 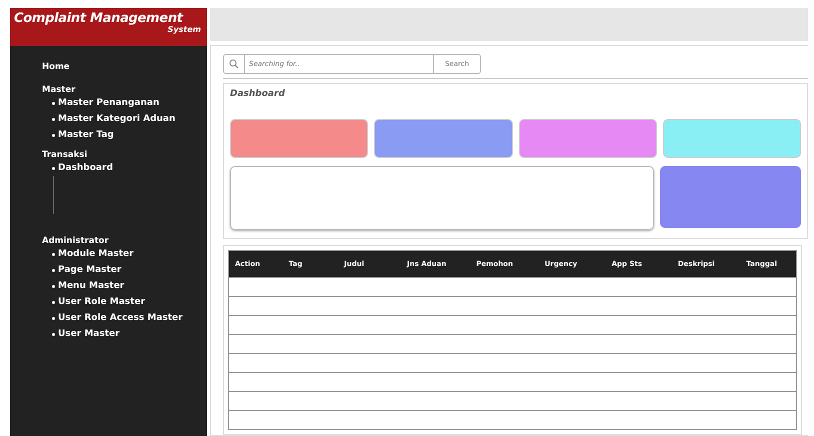 What do you see at coordinates (90, 270) in the screenshot?
I see `menu-item: Page Master` at bounding box center [90, 270].